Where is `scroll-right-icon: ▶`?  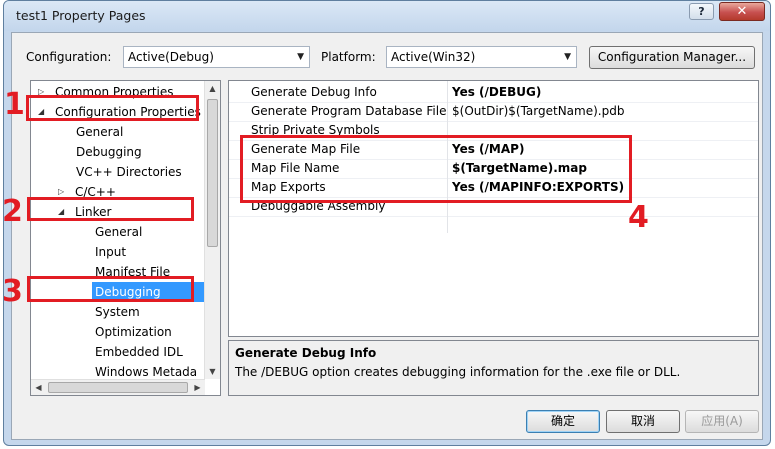
scroll-right-icon: ▶ is located at coordinates (197, 387).